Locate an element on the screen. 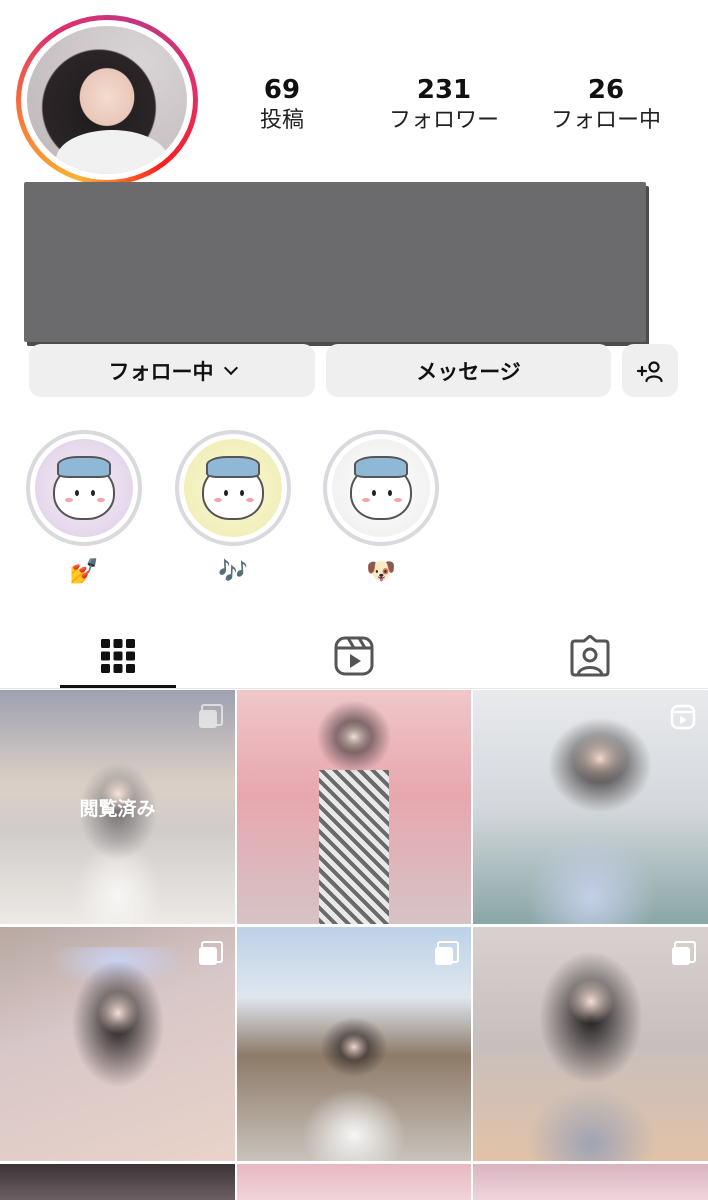 This screenshot has height=1200, width=708. reels-icon is located at coordinates (354, 656).